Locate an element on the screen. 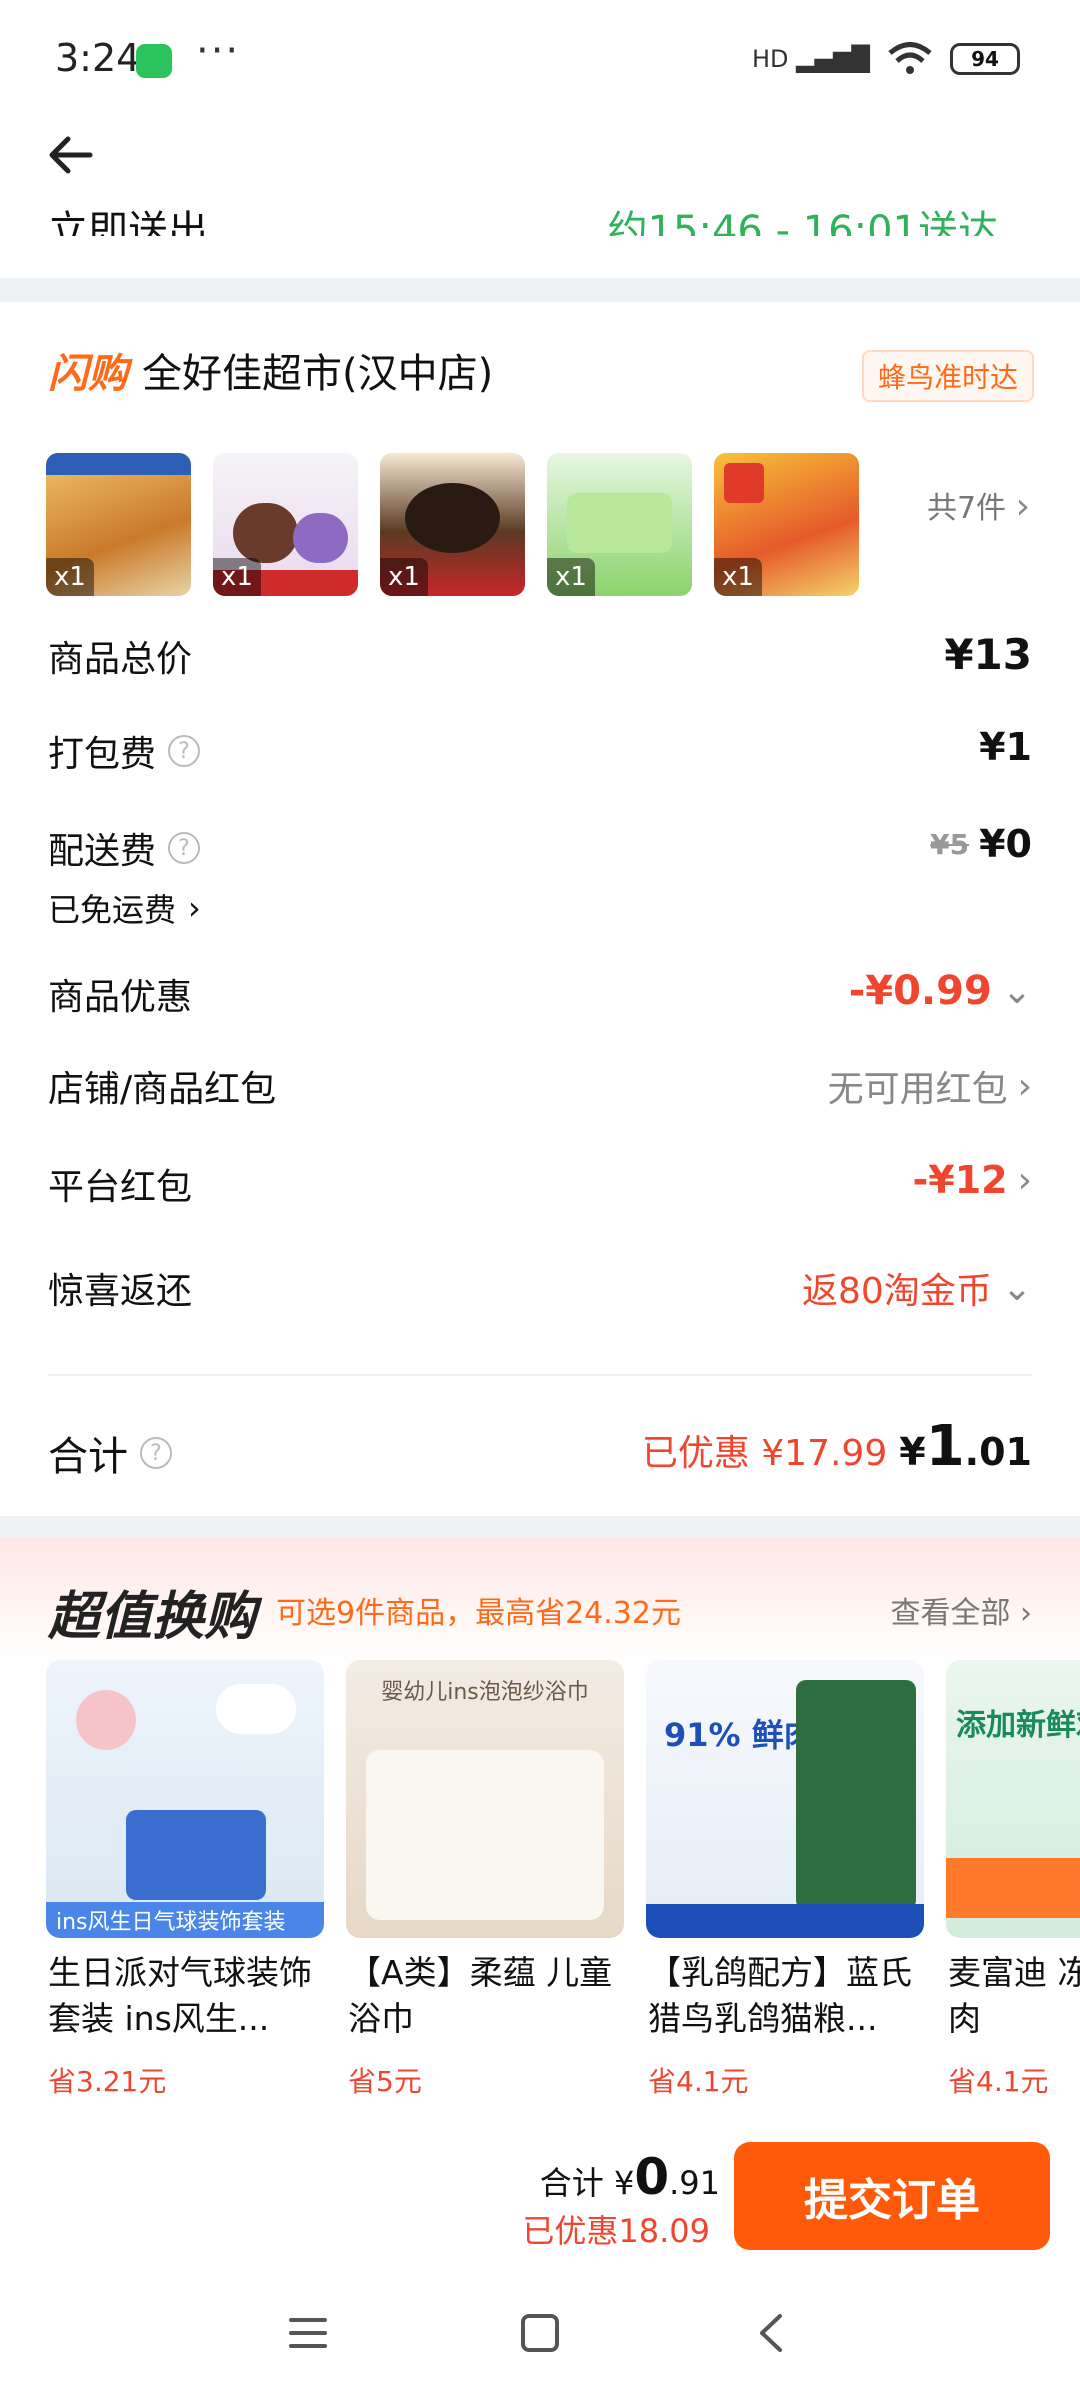 The height and width of the screenshot is (2400, 1080). view-all-link: 查看全部 › is located at coordinates (961, 1610).